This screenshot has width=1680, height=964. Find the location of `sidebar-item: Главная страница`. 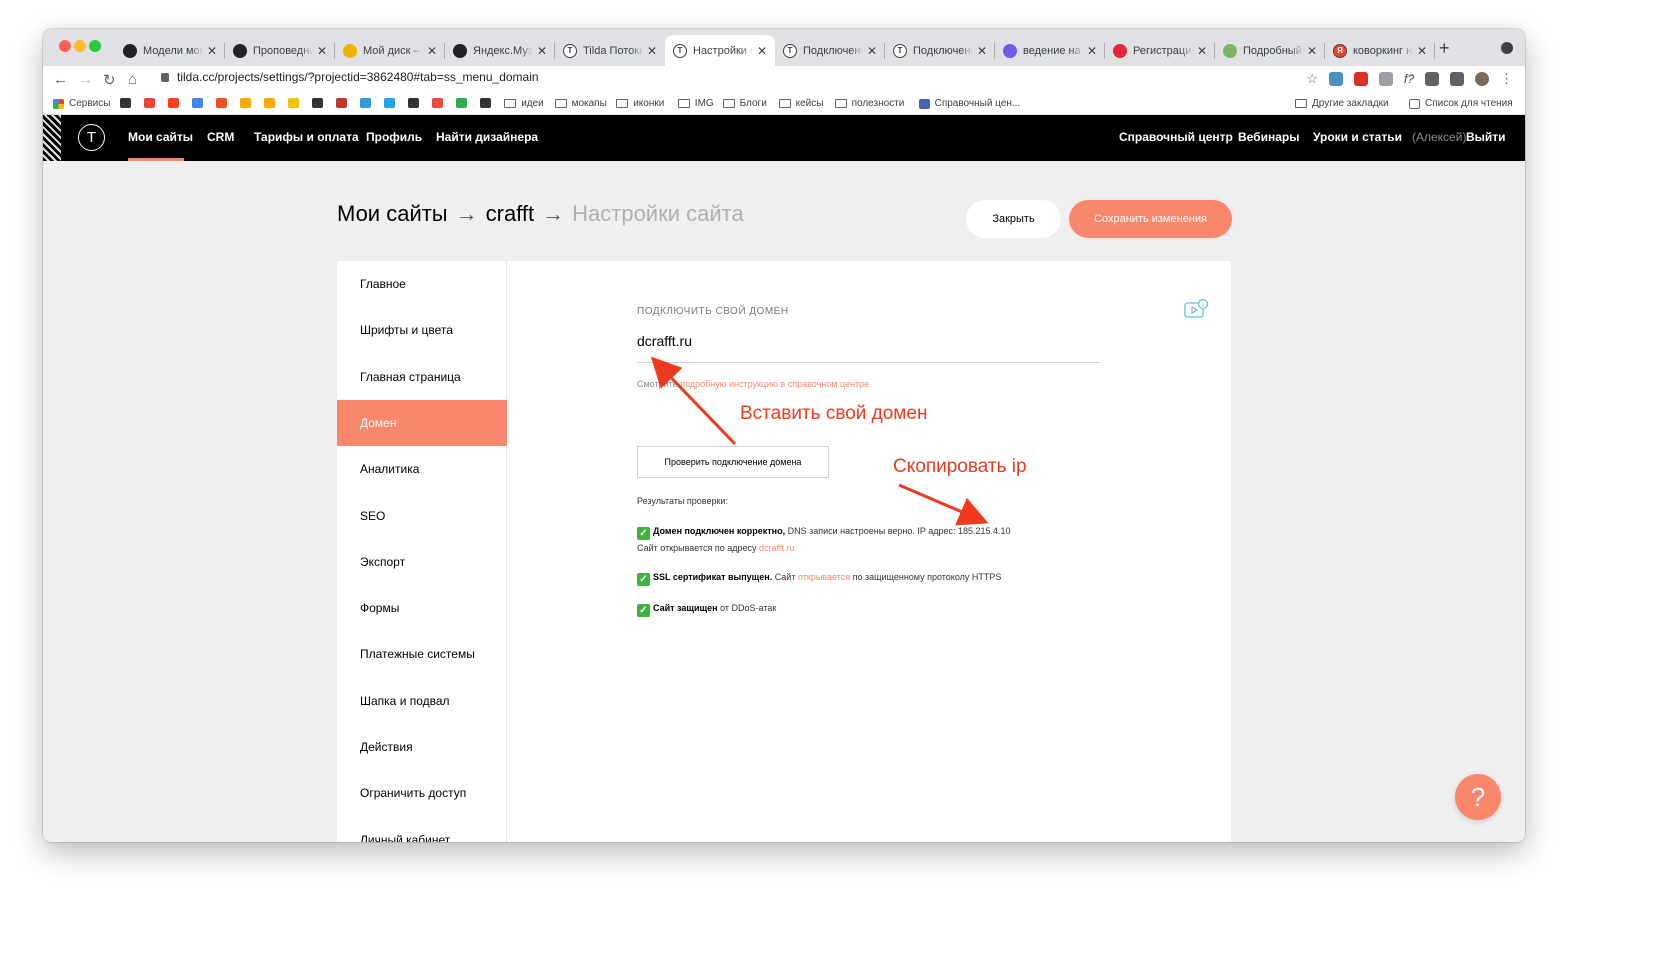

sidebar-item: Главная страница is located at coordinates (422, 377).